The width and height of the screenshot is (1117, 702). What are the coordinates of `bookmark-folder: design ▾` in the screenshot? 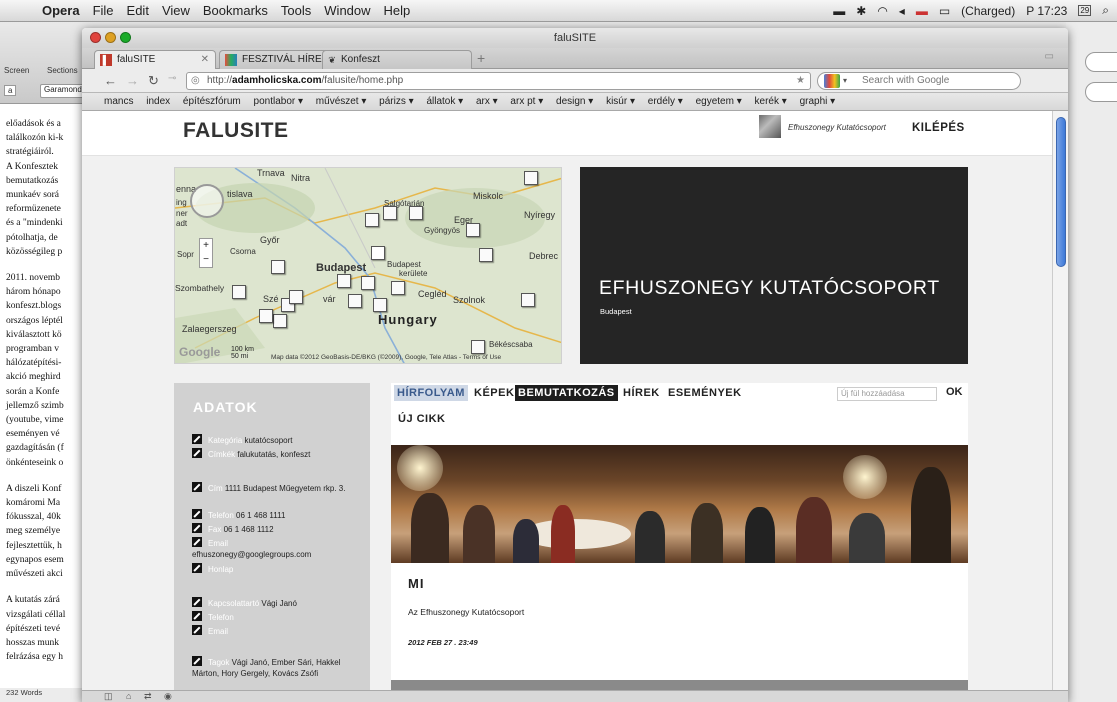 It's located at (574, 101).